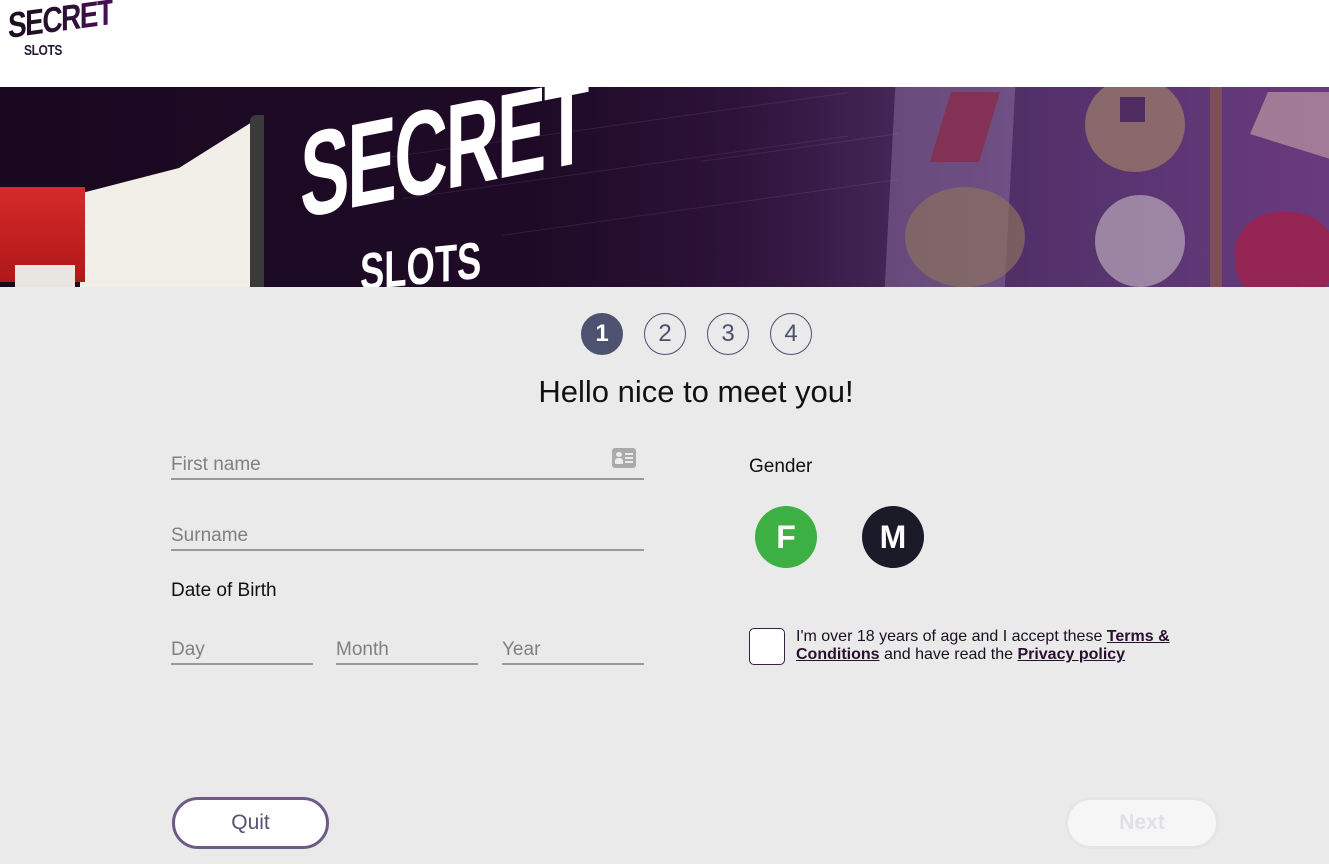  Describe the element at coordinates (257, 201) in the screenshot. I see `megaphone-rim` at that location.